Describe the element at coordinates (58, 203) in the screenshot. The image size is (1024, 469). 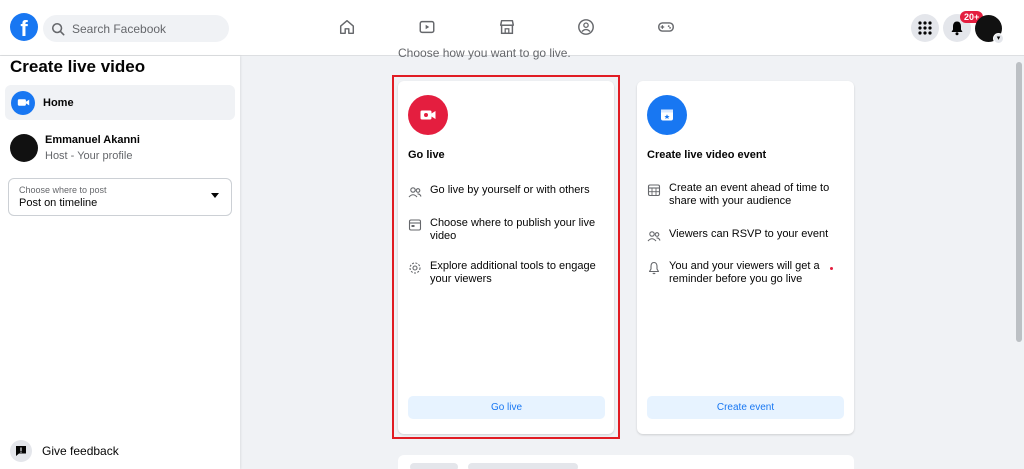
I see `select-value: Post on timeline` at that location.